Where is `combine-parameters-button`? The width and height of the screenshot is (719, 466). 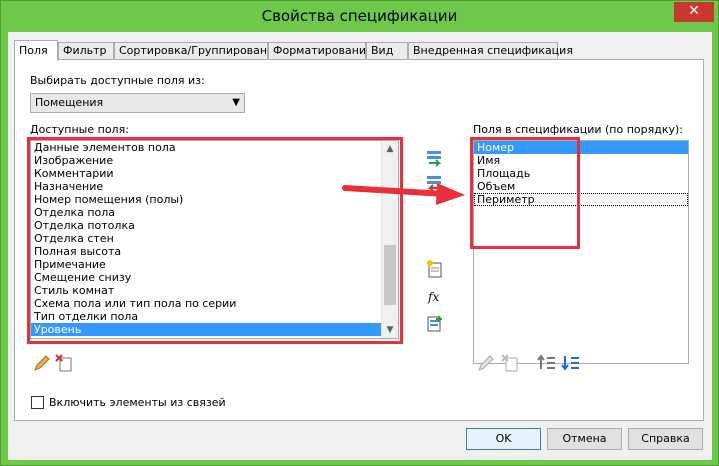 combine-parameters-button is located at coordinates (435, 323).